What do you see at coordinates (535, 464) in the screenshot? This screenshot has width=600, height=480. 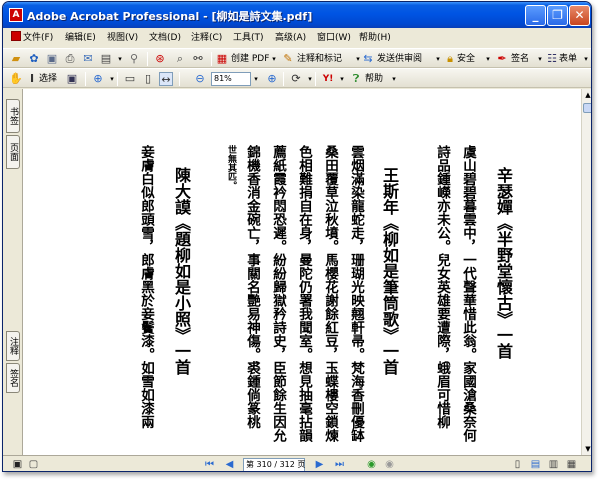 I see `continuous-icon: ▤` at bounding box center [535, 464].